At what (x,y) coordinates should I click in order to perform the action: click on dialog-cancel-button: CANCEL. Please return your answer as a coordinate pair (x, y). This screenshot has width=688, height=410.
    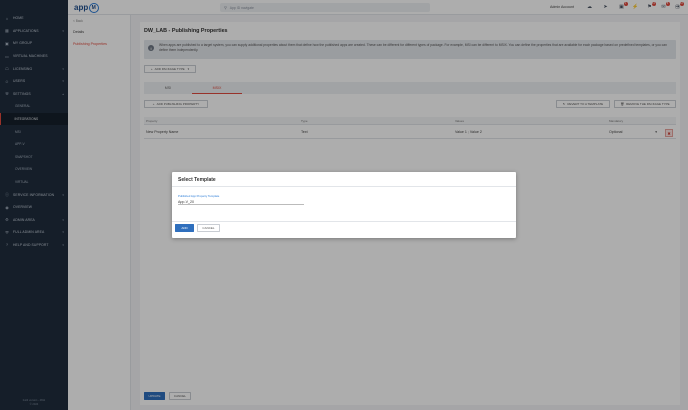
    Looking at the image, I should click on (208, 228).